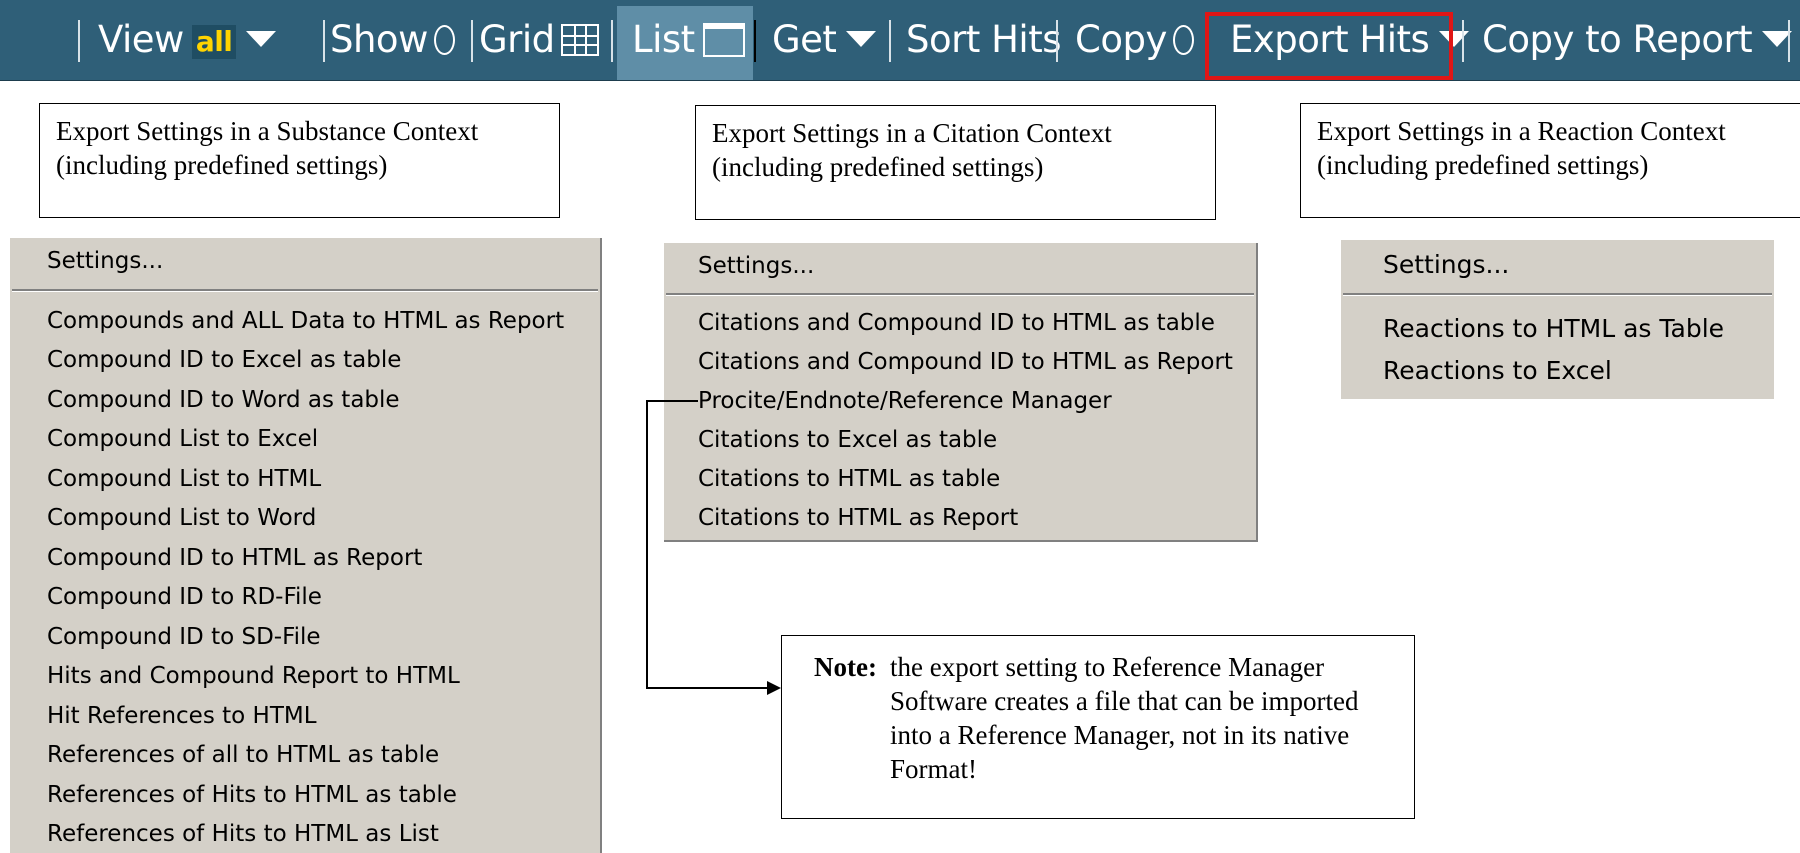 The width and height of the screenshot is (1800, 853). Describe the element at coordinates (774, 688) in the screenshot. I see `arrow-head-icon` at that location.